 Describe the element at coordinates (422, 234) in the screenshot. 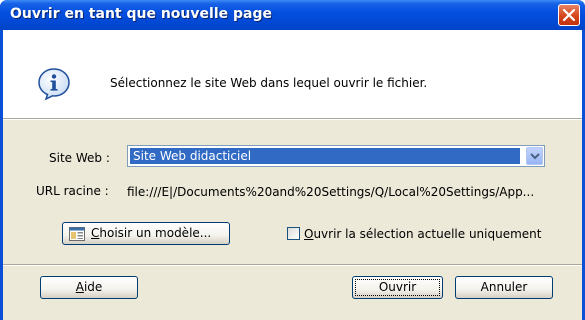

I see `current-selection-label: Ouvrir la sélection actuelle uniquement` at that location.